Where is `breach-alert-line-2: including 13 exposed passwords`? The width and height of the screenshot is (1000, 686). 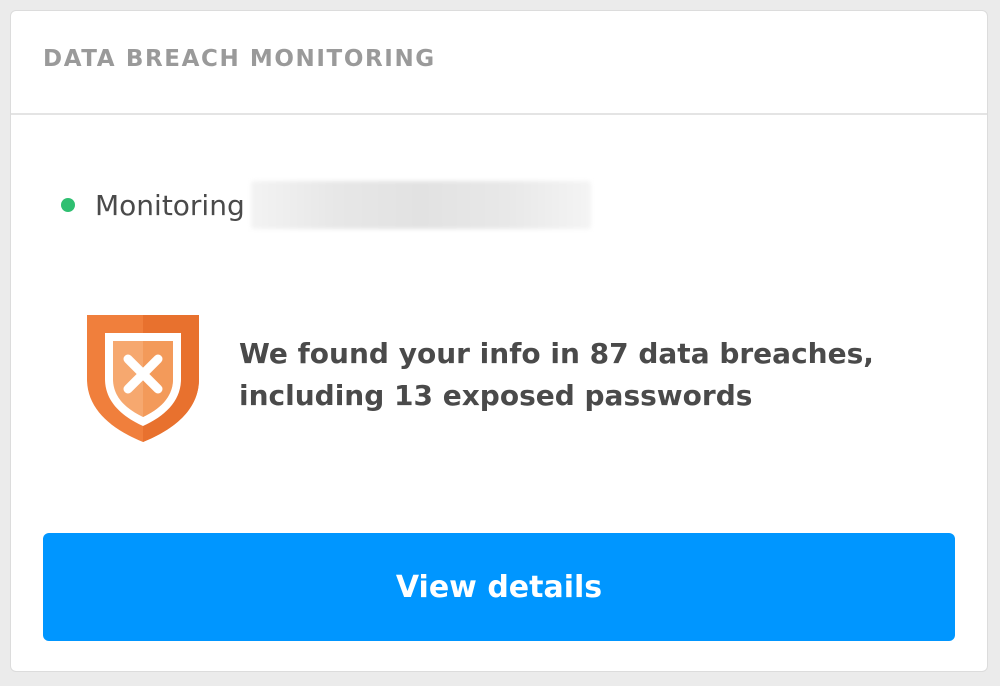 breach-alert-line-2: including 13 exposed passwords is located at coordinates (496, 395).